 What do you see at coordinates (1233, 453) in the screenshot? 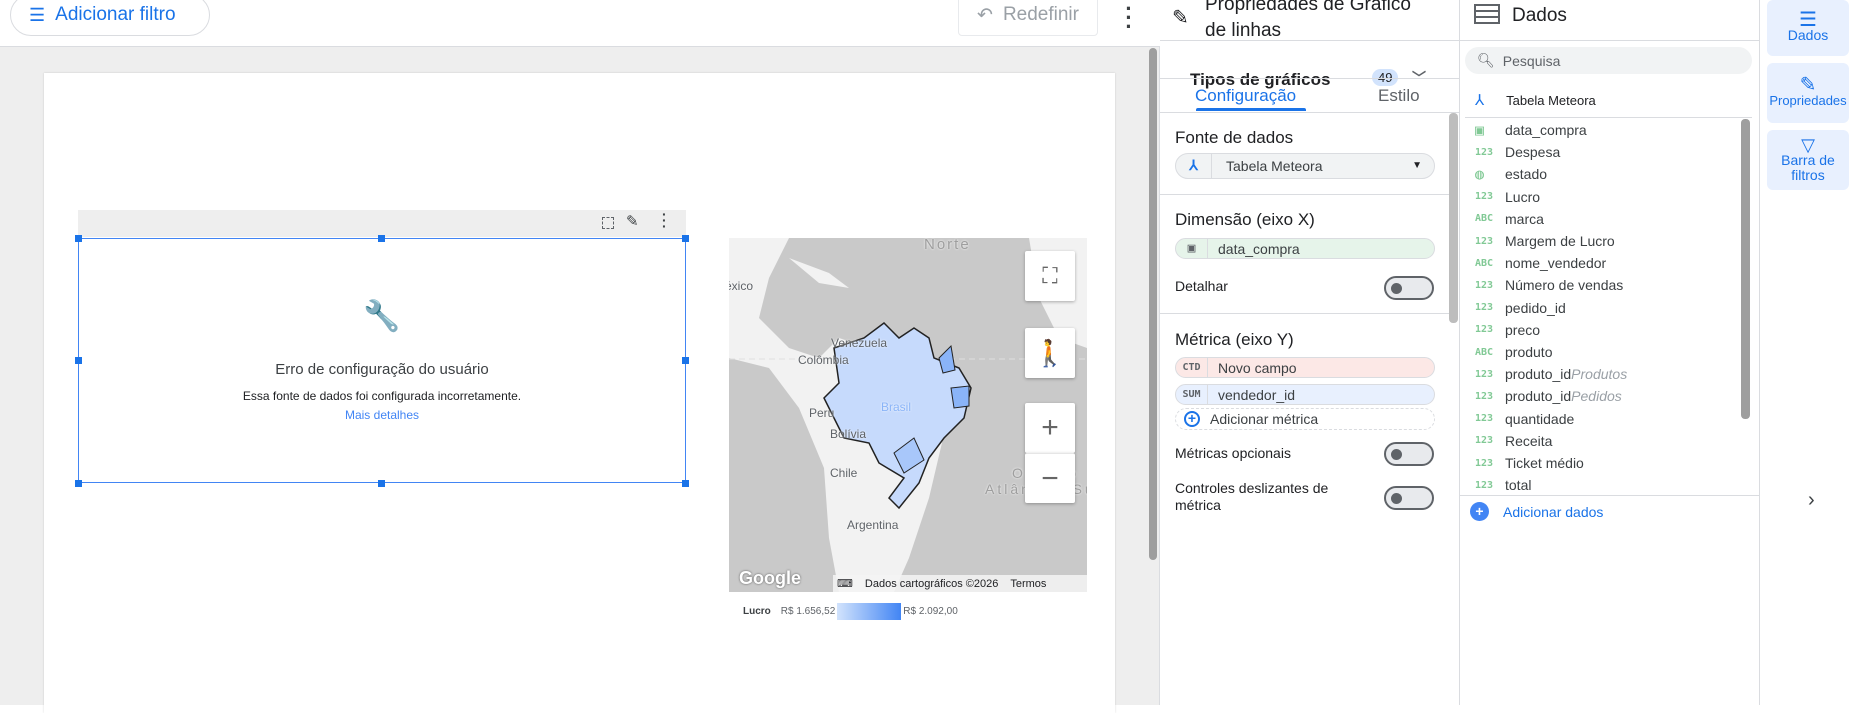
I see `optional-metrics-label: Métricas opcionais` at bounding box center [1233, 453].